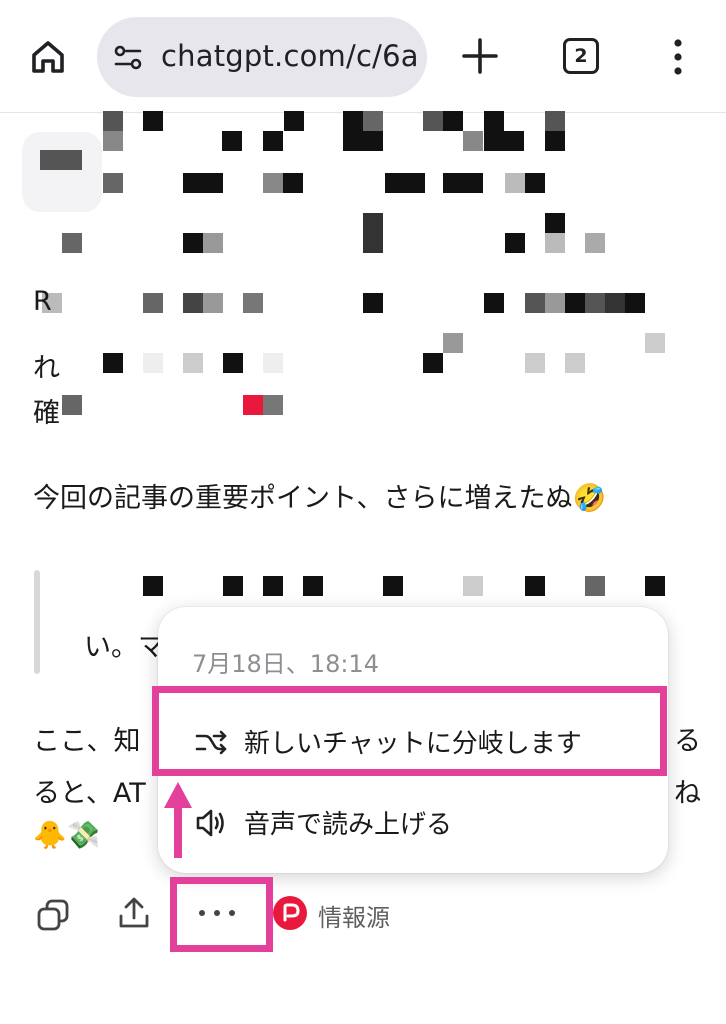 The width and height of the screenshot is (726, 1024). I want to click on menu-item-label: 音声で読み上げる, so click(348, 825).